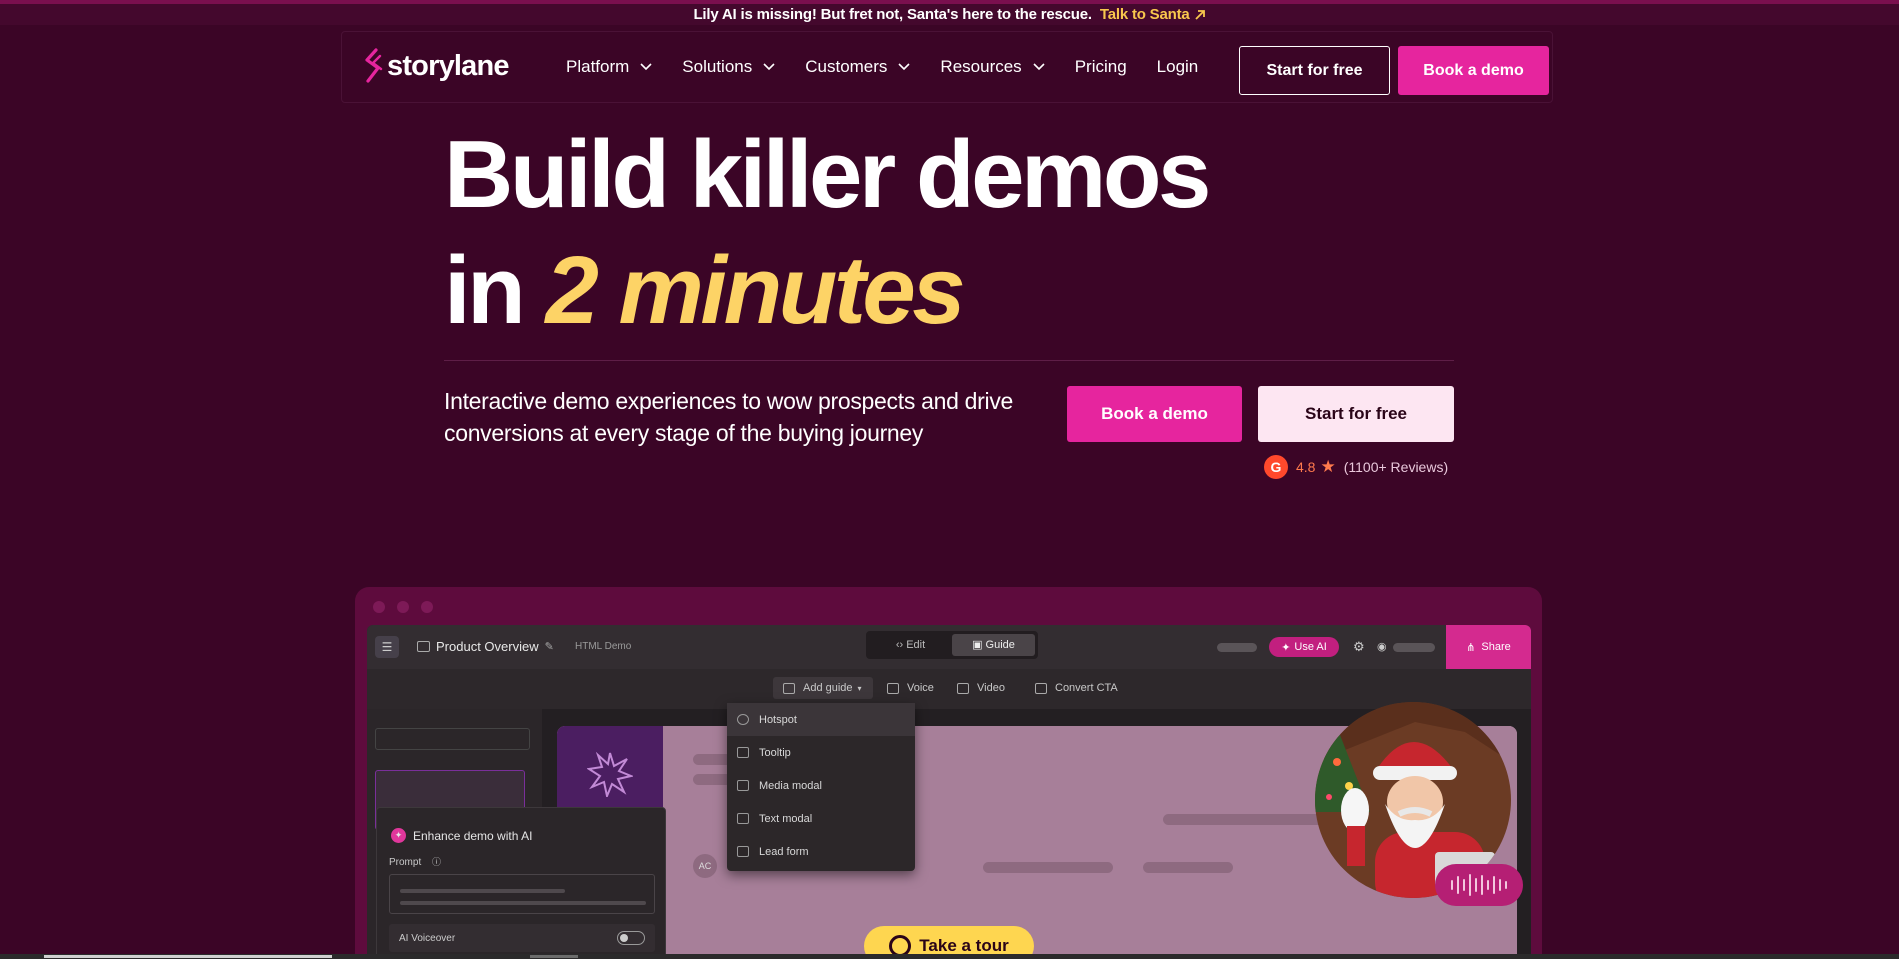 The image size is (1899, 959). What do you see at coordinates (1310, 647) in the screenshot?
I see `use-ai-label: Use AI` at bounding box center [1310, 647].